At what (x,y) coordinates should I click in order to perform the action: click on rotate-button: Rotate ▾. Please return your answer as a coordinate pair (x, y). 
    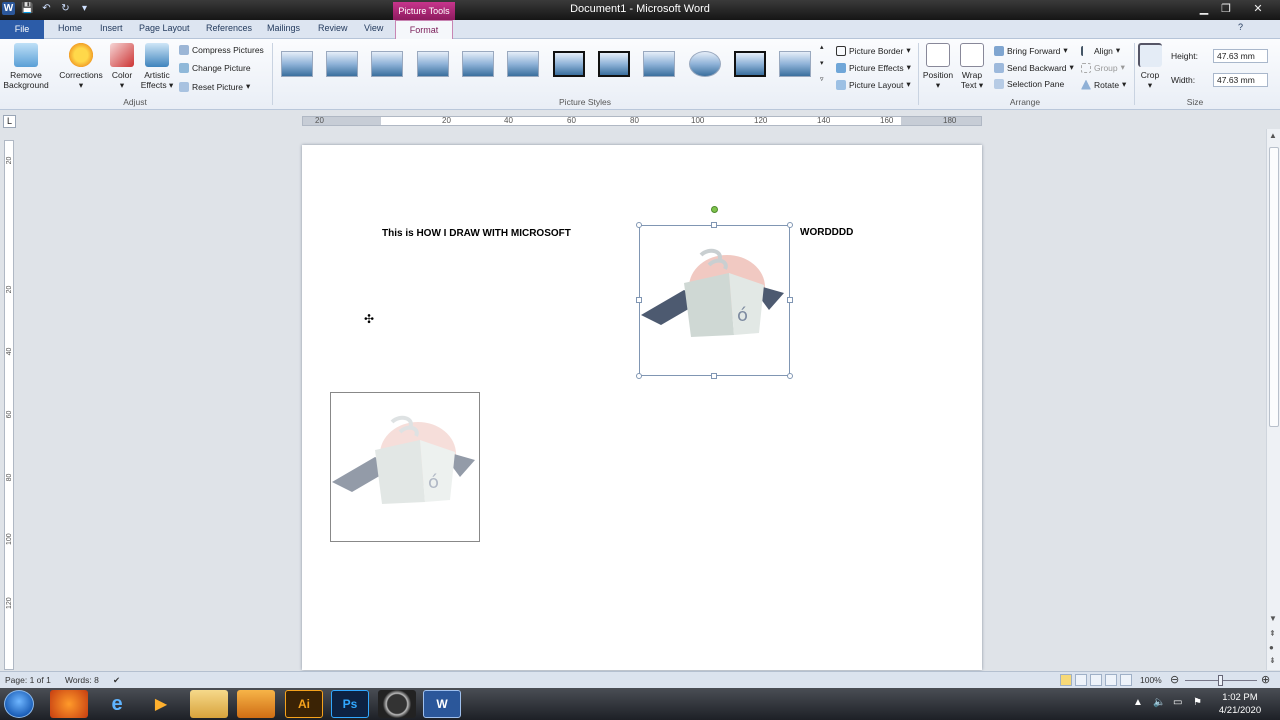
    Looking at the image, I should click on (1103, 84).